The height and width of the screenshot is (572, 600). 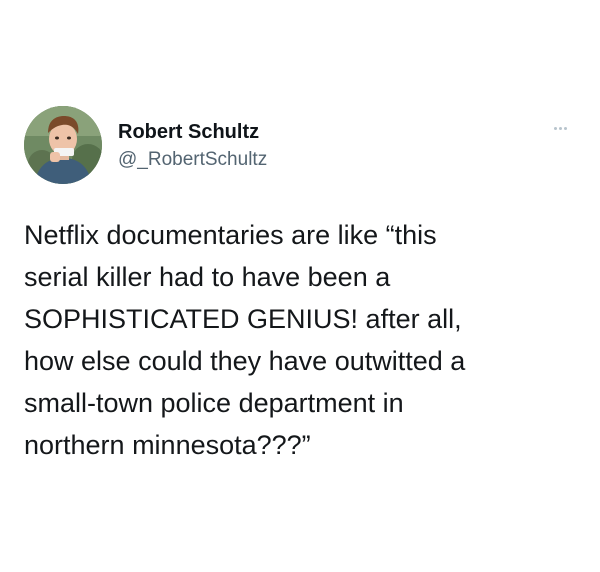 What do you see at coordinates (214, 403) in the screenshot?
I see `tweet-text-line: small-town police department in` at bounding box center [214, 403].